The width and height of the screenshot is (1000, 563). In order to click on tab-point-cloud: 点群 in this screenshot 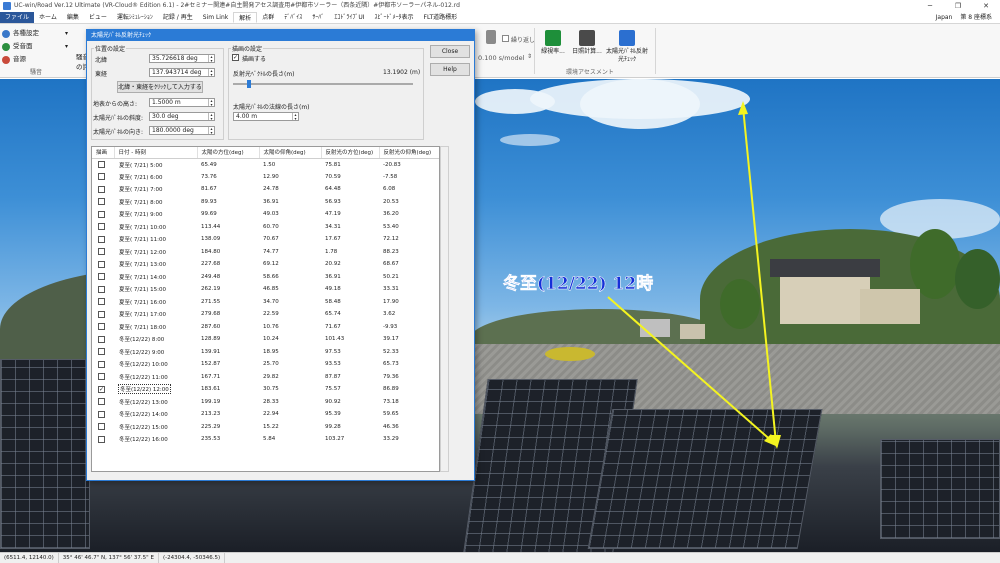, I will do `click(268, 17)`.